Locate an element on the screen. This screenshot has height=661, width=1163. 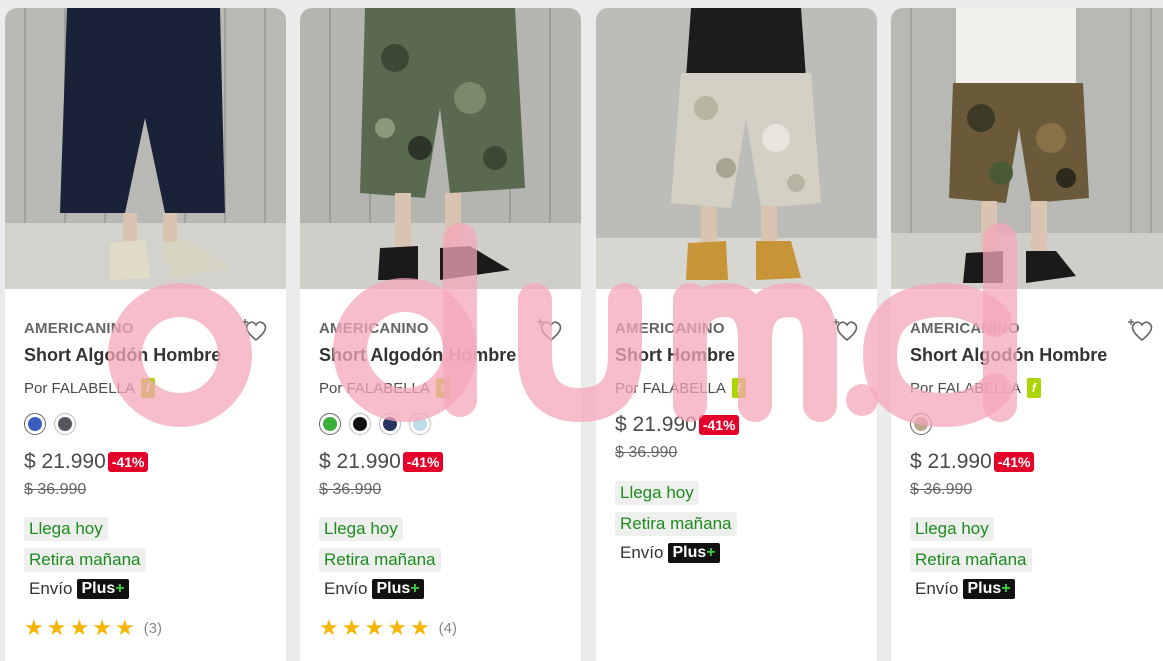
rating: ★ ★ ★ ★ ★ (4) is located at coordinates (388, 628).